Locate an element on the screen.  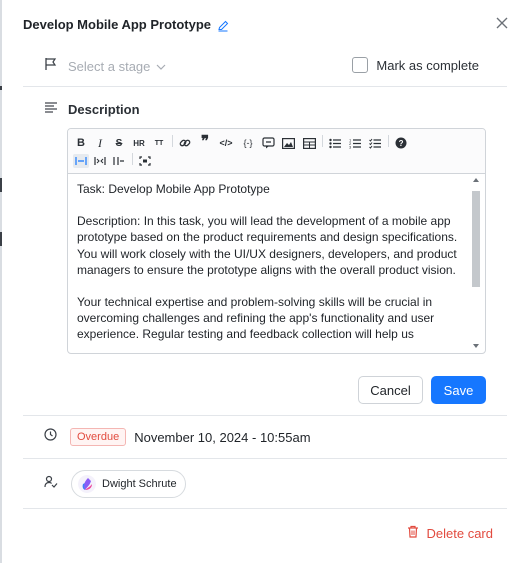
bullet-list-icon is located at coordinates (335, 143).